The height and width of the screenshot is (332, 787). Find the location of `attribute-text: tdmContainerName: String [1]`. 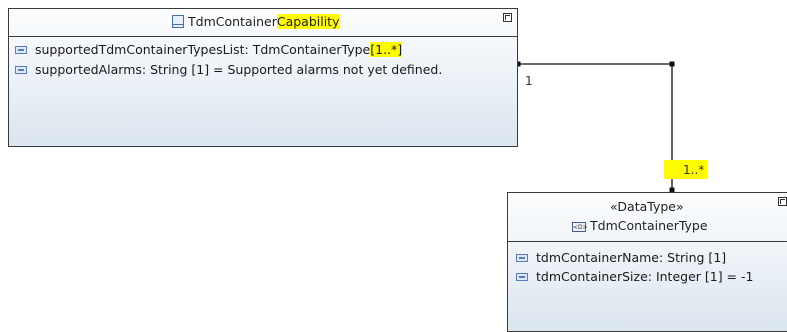

attribute-text: tdmContainerName: String [1] is located at coordinates (631, 257).